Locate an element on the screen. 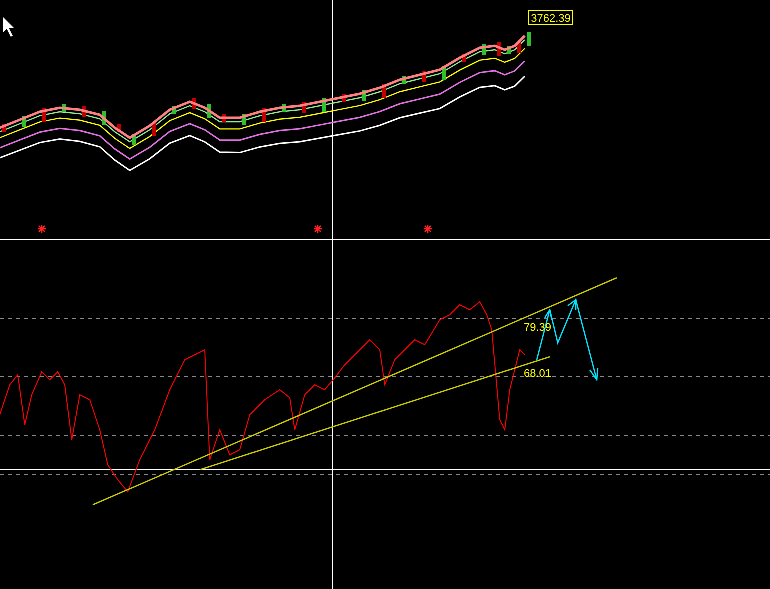  mouse-cursor-icon is located at coordinates (8, 27).